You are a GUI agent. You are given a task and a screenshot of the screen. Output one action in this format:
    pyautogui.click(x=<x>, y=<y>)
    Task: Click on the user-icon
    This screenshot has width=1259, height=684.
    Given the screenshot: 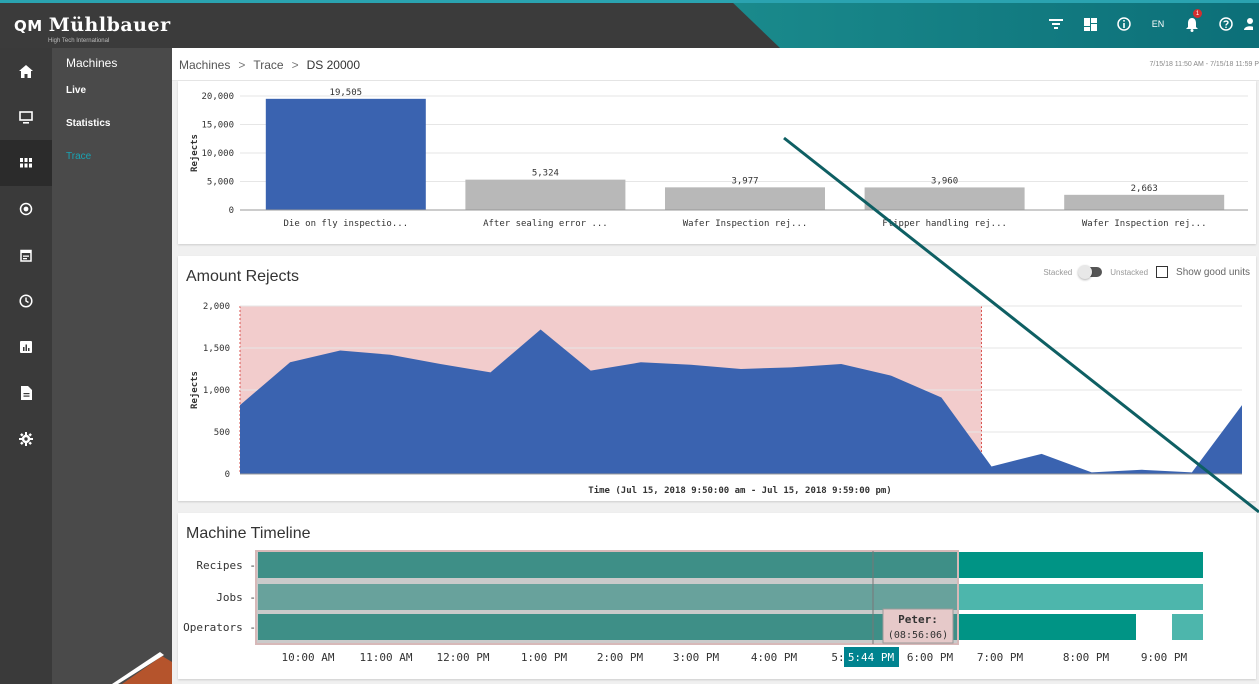 What is the action you would take?
    pyautogui.click(x=1251, y=24)
    